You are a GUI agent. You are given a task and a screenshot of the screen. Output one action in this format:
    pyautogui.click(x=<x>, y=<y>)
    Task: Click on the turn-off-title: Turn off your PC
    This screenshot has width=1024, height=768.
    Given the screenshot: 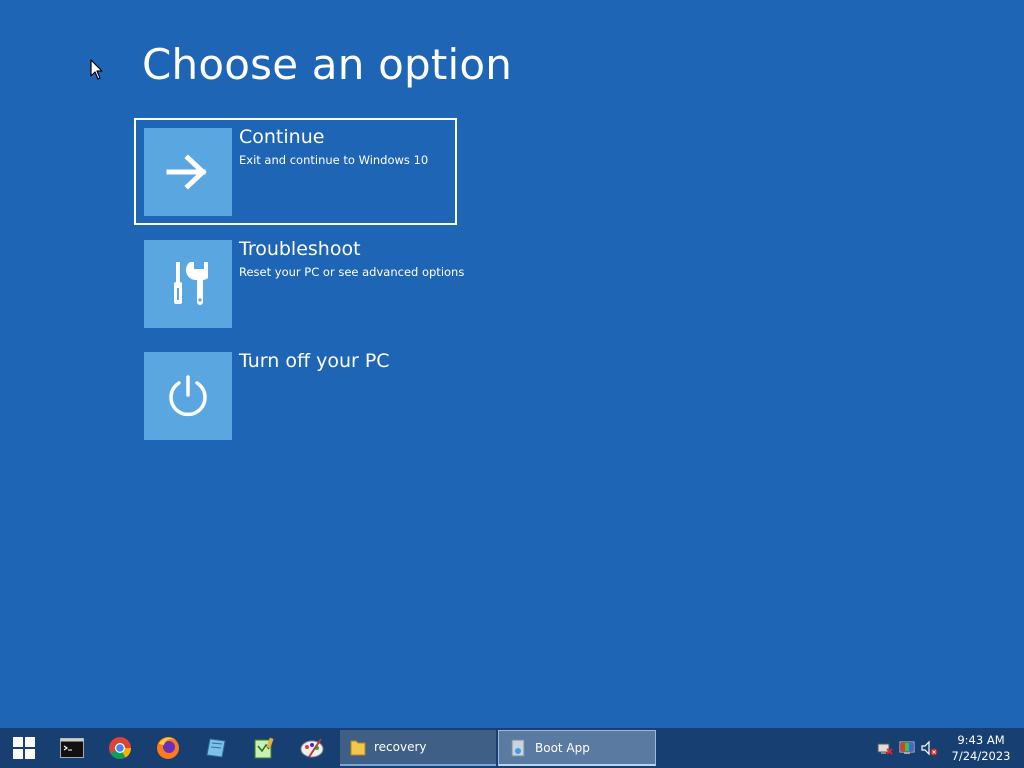 What is the action you would take?
    pyautogui.click(x=314, y=361)
    